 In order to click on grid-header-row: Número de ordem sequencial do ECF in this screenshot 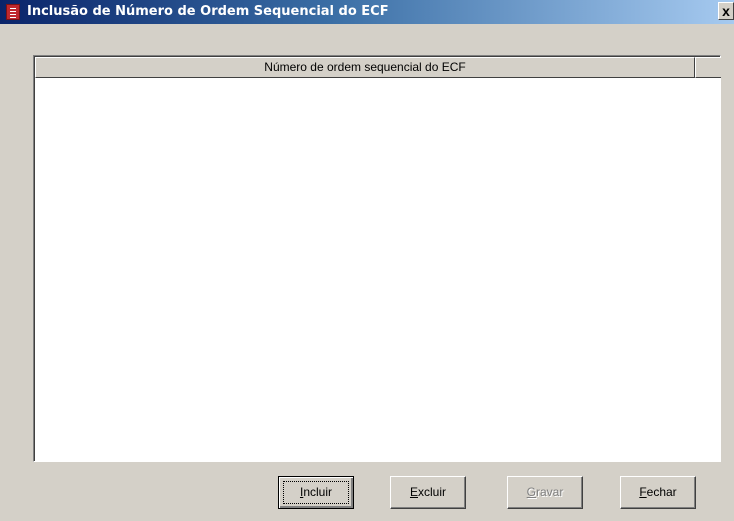, I will do `click(378, 67)`.